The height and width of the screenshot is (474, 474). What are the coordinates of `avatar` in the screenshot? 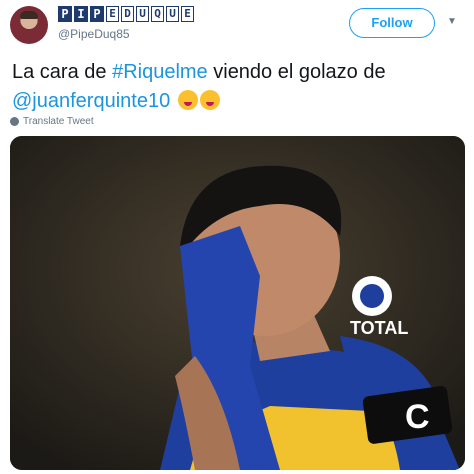 It's located at (29, 25).